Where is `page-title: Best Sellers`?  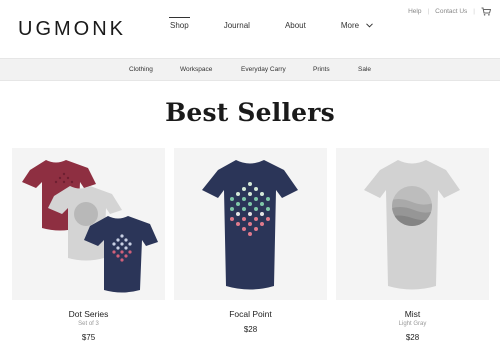
page-title: Best Sellers is located at coordinates (250, 112).